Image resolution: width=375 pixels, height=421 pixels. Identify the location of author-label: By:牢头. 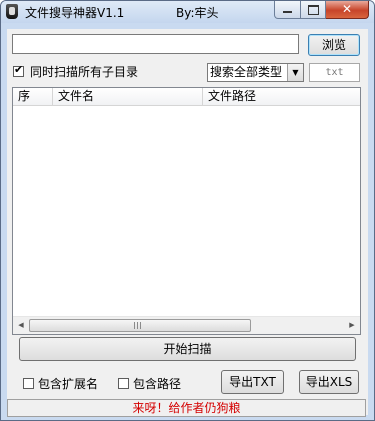
(197, 13).